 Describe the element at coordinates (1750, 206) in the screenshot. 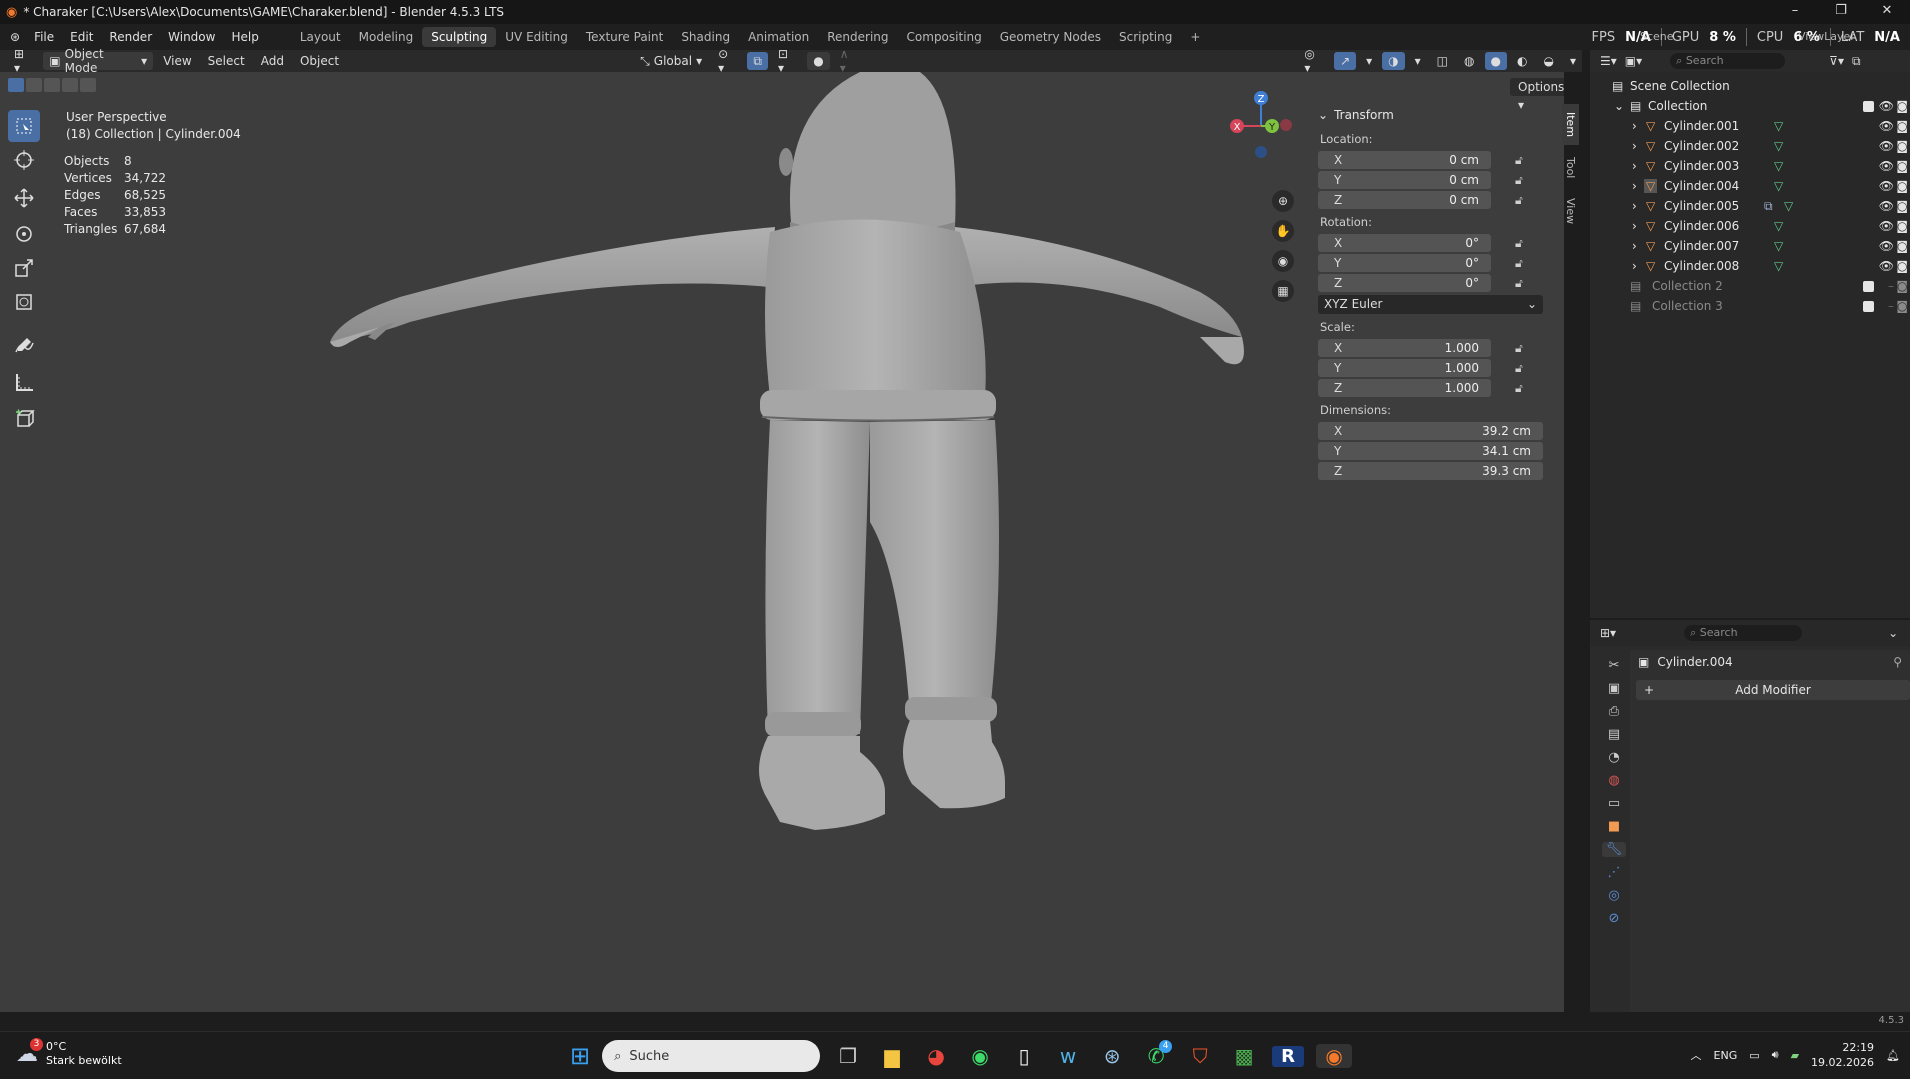

I see `outliner-object-row: › ▽ Cylinder.005 ⧉ ▽ 👁︎ ◙` at that location.